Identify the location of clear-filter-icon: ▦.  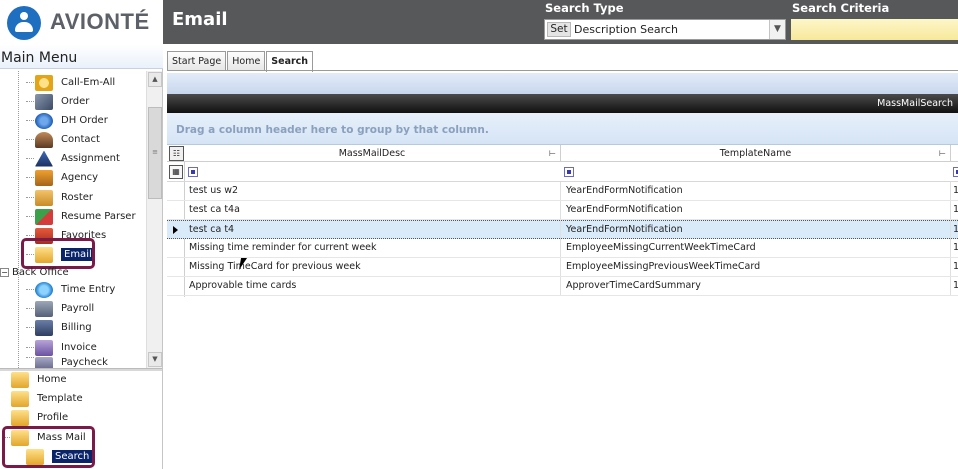
(176, 172).